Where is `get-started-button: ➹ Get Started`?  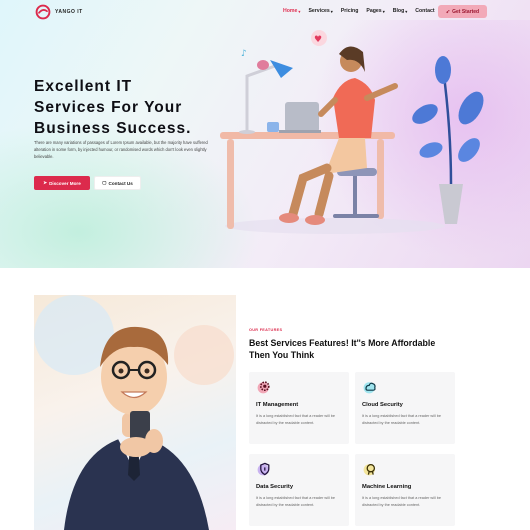 get-started-button: ➹ Get Started is located at coordinates (462, 11).